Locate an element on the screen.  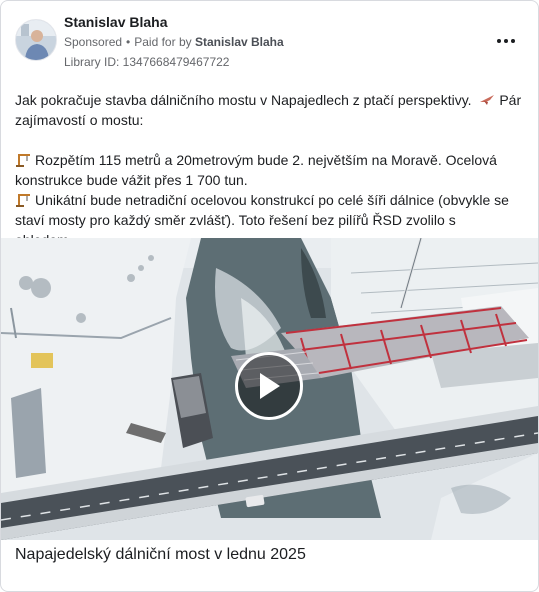
paid-for-prefix: Paid for by is located at coordinates (163, 42).